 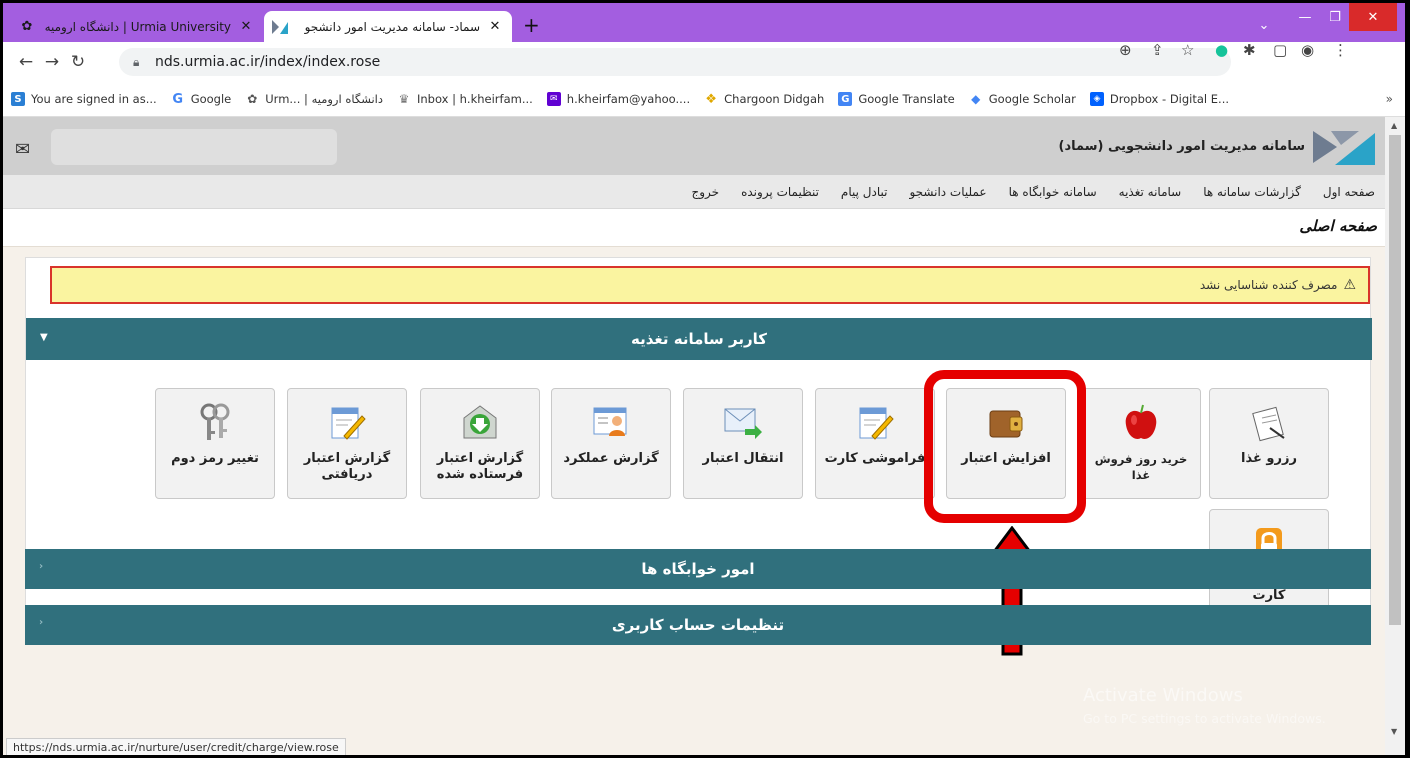 What do you see at coordinates (27, 26) in the screenshot?
I see `urmia-logo-icon: ✿` at bounding box center [27, 26].